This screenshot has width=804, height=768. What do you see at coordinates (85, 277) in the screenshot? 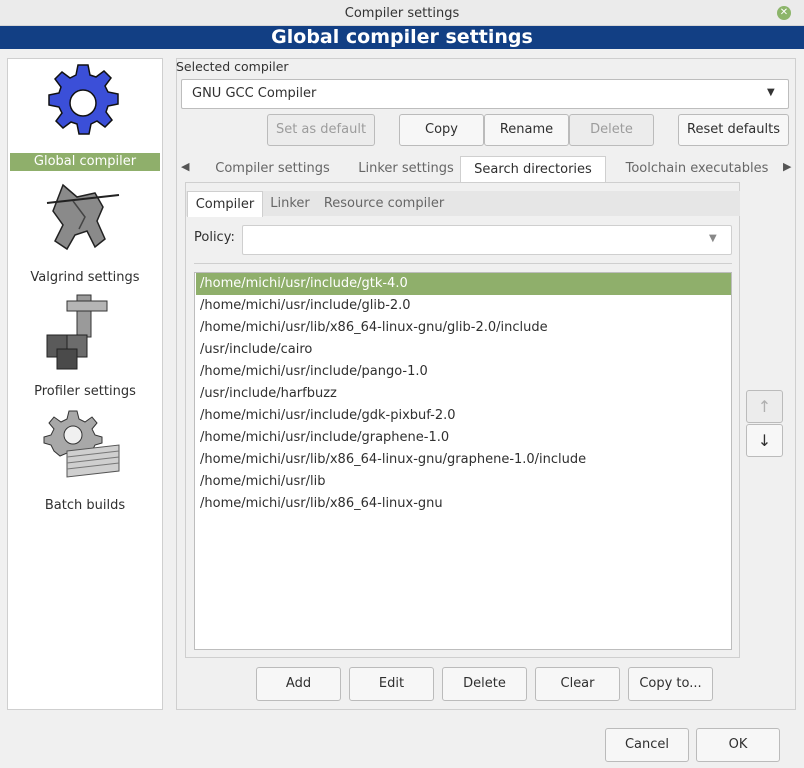
I see `sidebar-item-label: Valgrind settings` at bounding box center [85, 277].